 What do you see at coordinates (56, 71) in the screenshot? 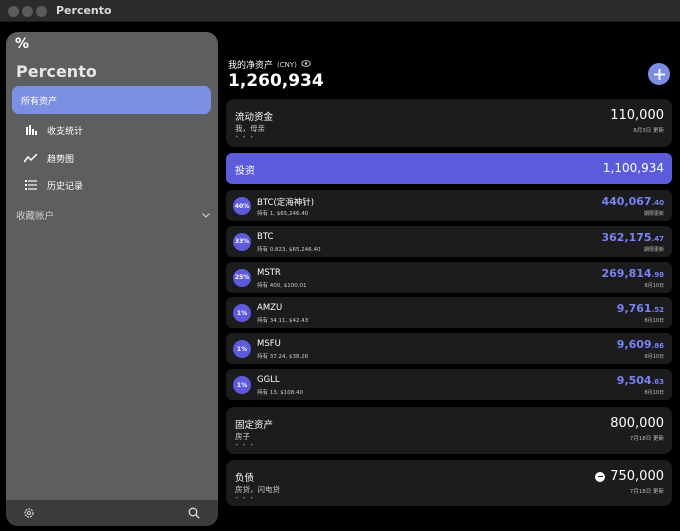
I see `app-name: Percento` at bounding box center [56, 71].